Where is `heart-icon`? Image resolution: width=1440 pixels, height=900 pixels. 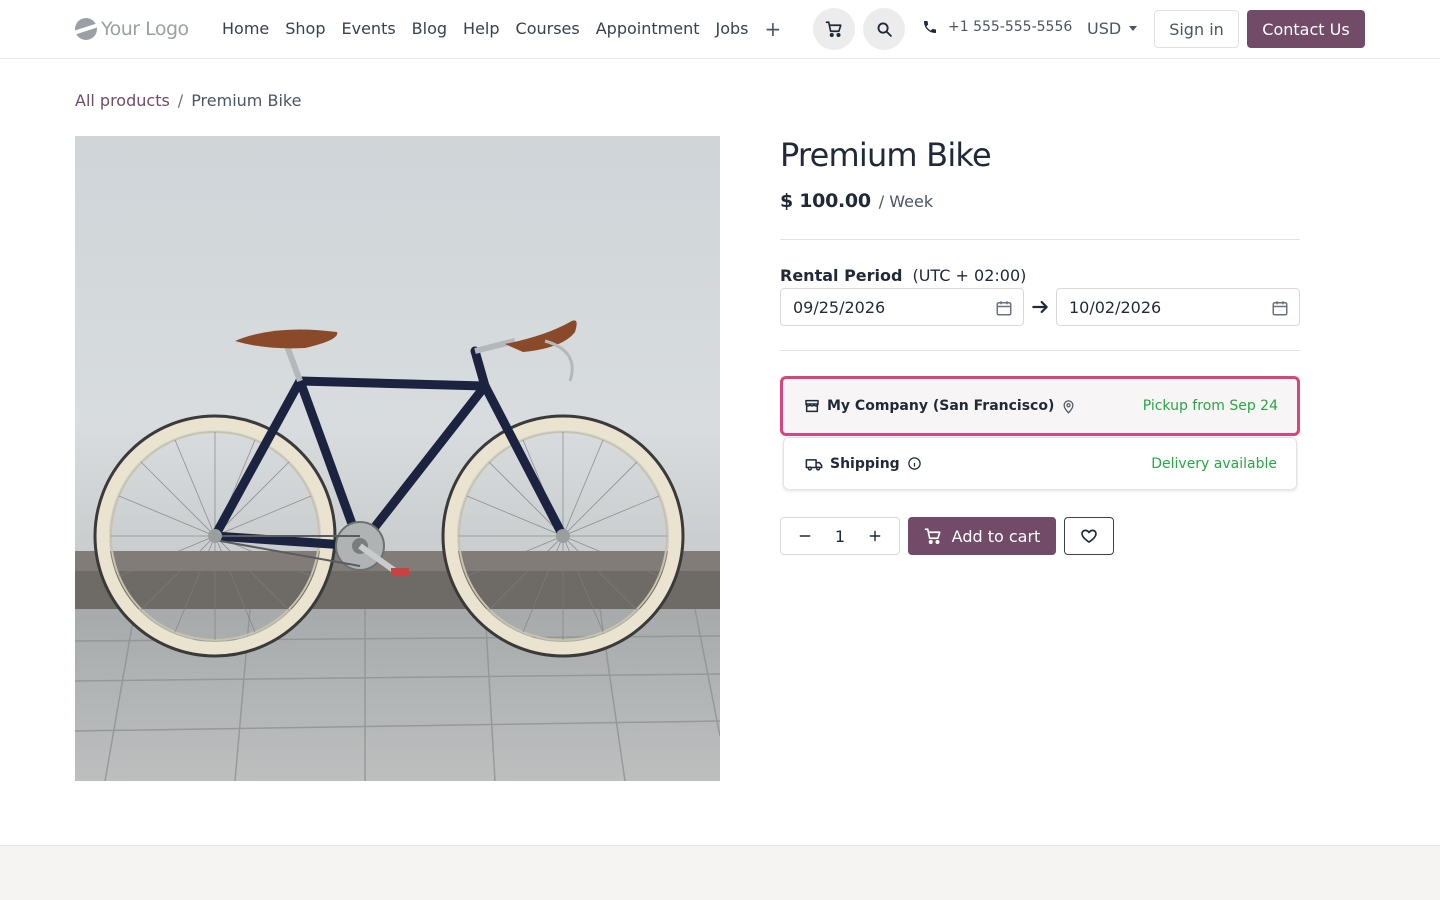 heart-icon is located at coordinates (1089, 536).